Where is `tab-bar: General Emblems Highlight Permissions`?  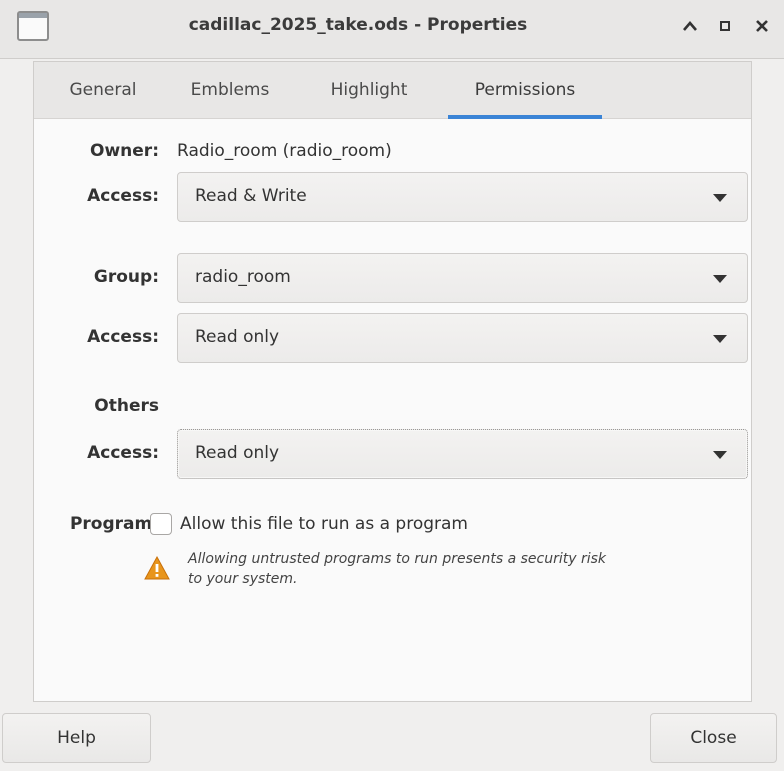 tab-bar: General Emblems Highlight Permissions is located at coordinates (392, 90).